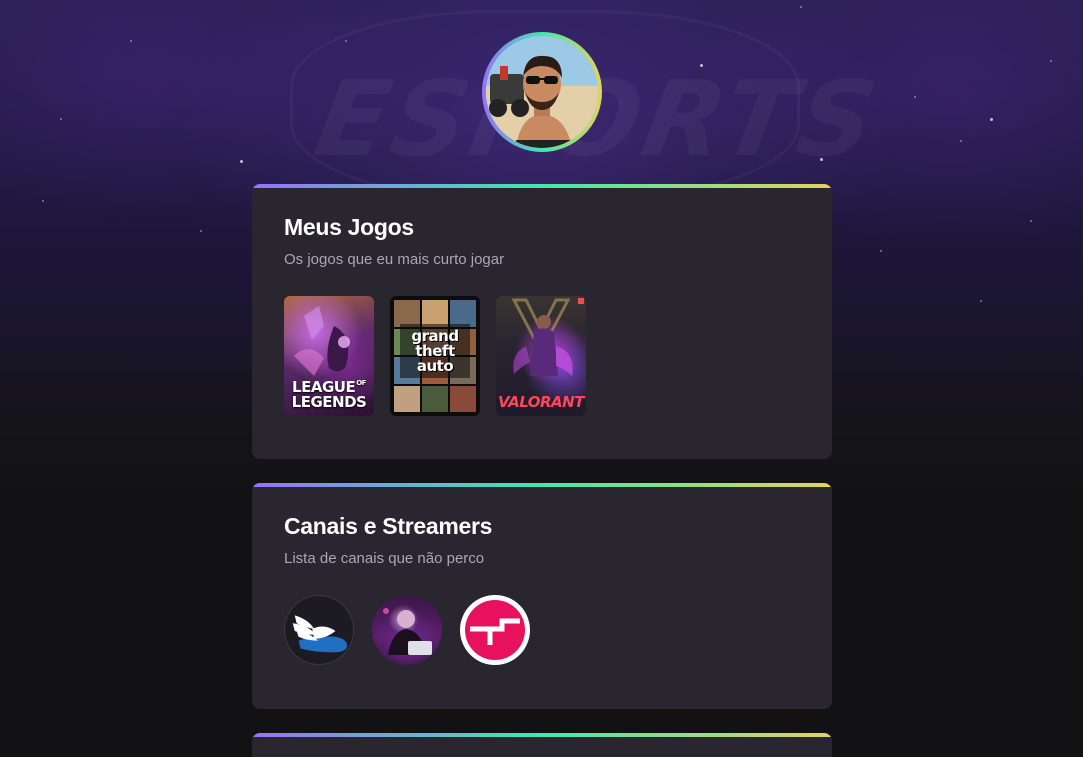 The height and width of the screenshot is (757, 1083). I want to click on brand-logo-icon, so click(495, 630).